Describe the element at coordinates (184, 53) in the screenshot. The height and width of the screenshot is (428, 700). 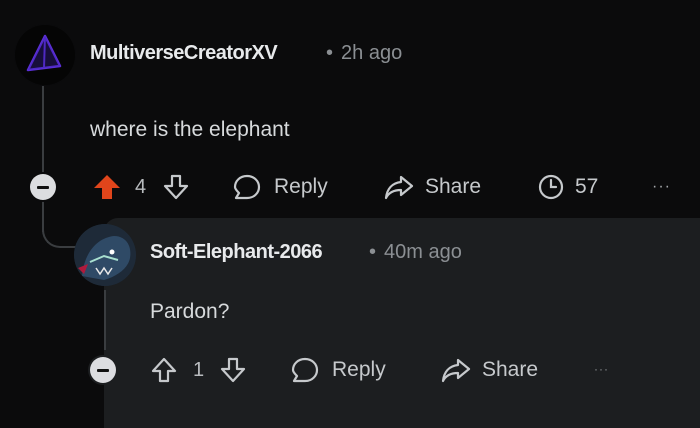
I see `parent-username: MultiverseCreatorXV` at that location.